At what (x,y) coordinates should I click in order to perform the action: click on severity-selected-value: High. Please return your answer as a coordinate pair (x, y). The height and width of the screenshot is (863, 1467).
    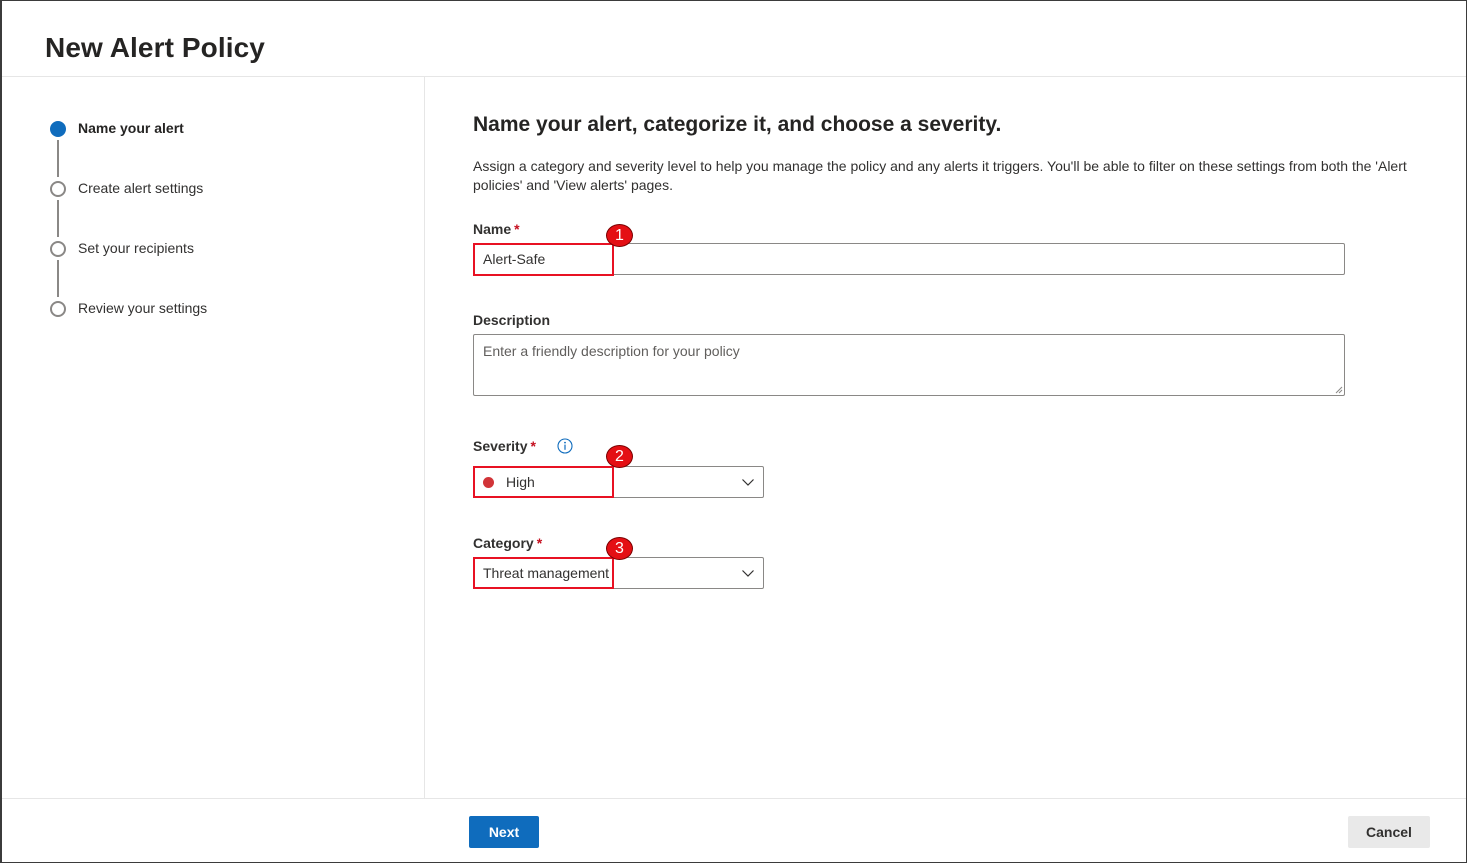
    Looking at the image, I should click on (520, 482).